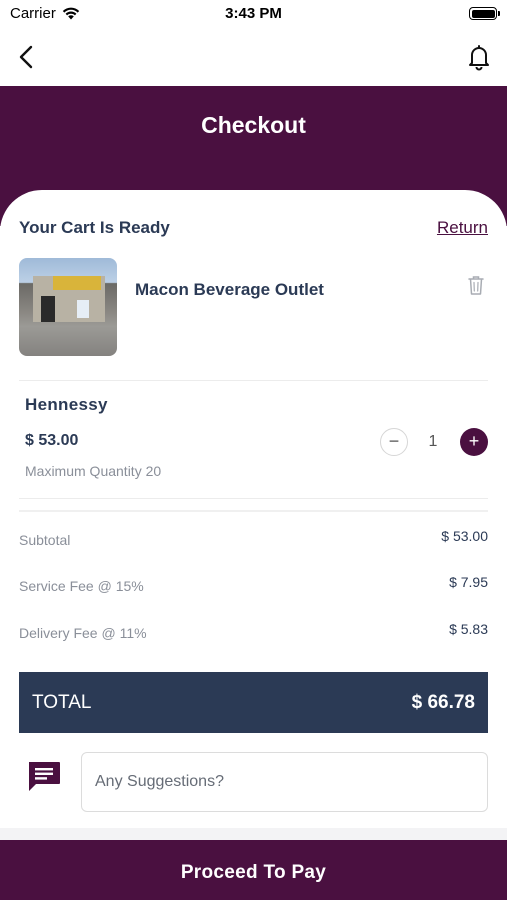  Describe the element at coordinates (253, 870) in the screenshot. I see `proceed-to-pay-button: Proceed To Pay` at that location.